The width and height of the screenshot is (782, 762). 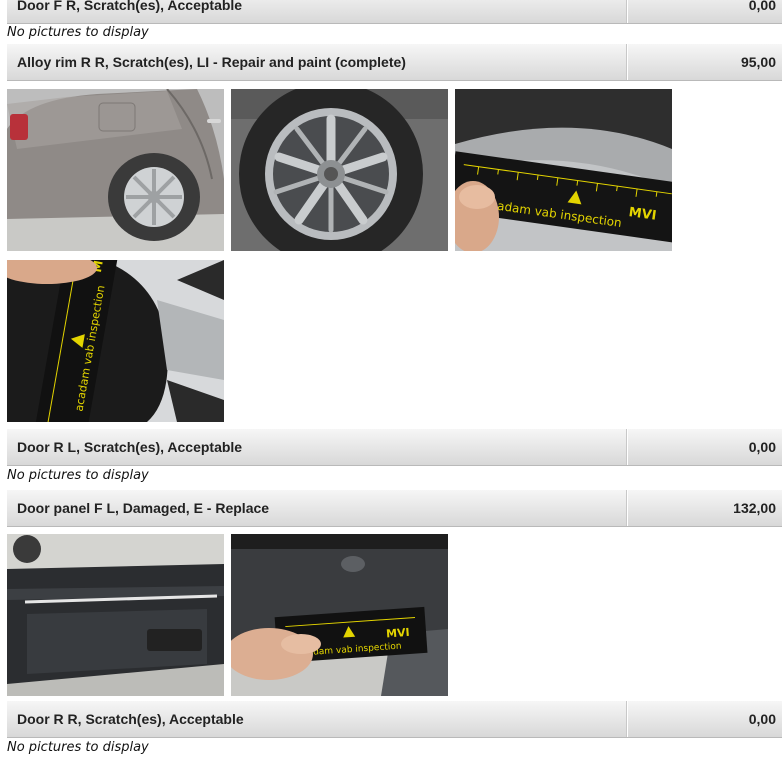 I want to click on damage-amount: 95,00, so click(x=758, y=62).